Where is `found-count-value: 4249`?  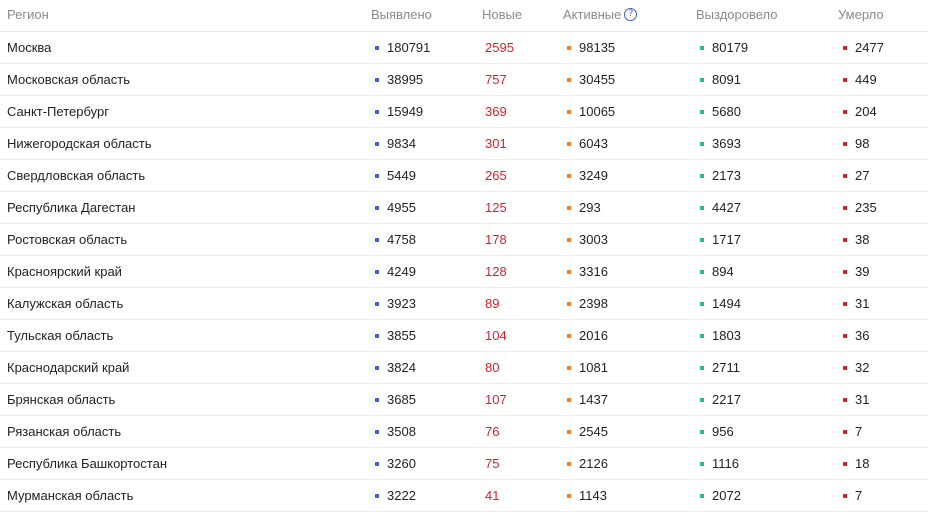
found-count-value: 4249 is located at coordinates (401, 271).